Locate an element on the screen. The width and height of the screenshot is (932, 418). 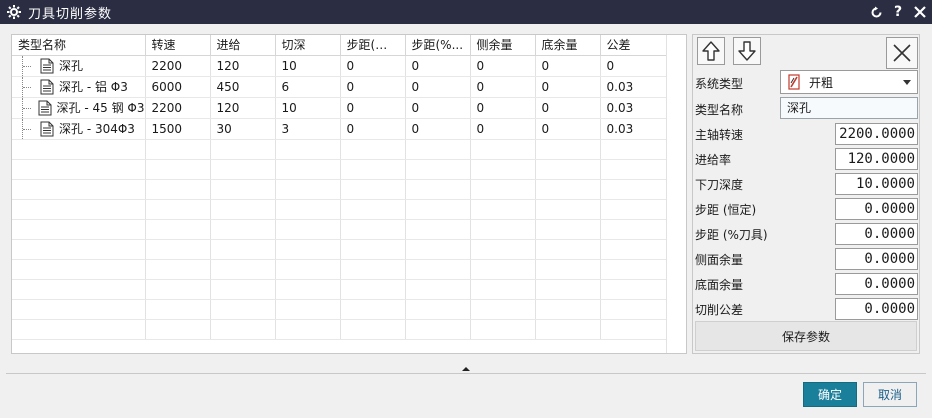
table-row: 深孔 - 45 钢 Φ3 2200 120 10 0 0 0 0 0.03 is located at coordinates (340, 108).